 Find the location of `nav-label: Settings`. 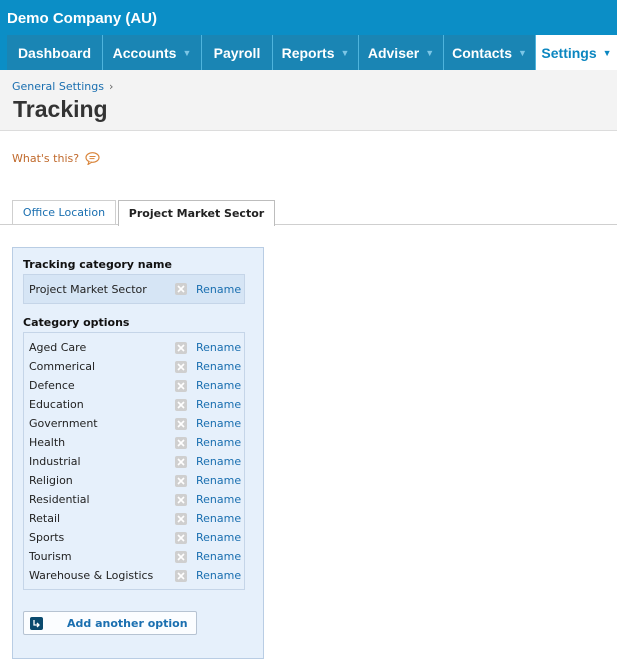

nav-label: Settings is located at coordinates (569, 52).